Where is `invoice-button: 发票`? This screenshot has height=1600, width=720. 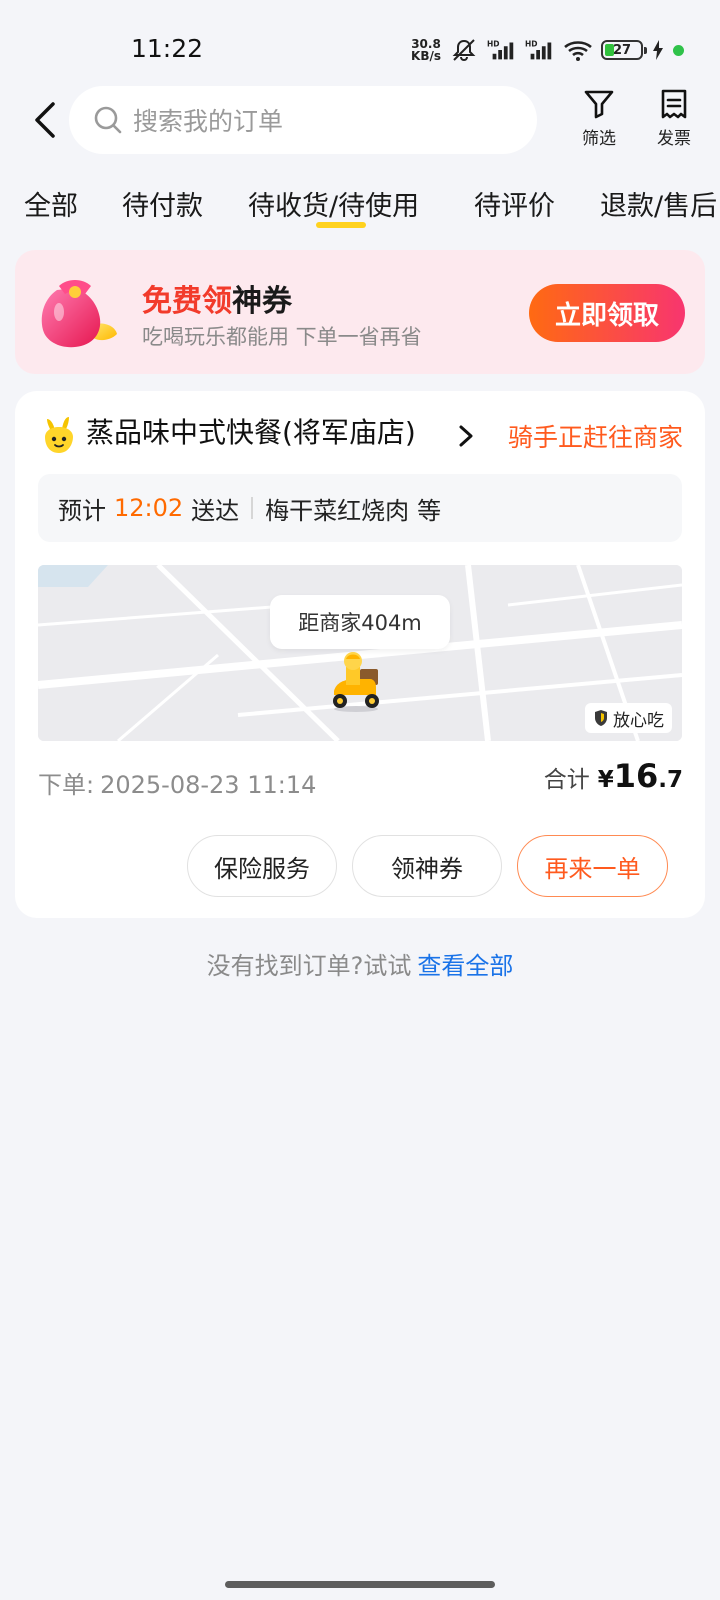 invoice-button: 发票 is located at coordinates (674, 118).